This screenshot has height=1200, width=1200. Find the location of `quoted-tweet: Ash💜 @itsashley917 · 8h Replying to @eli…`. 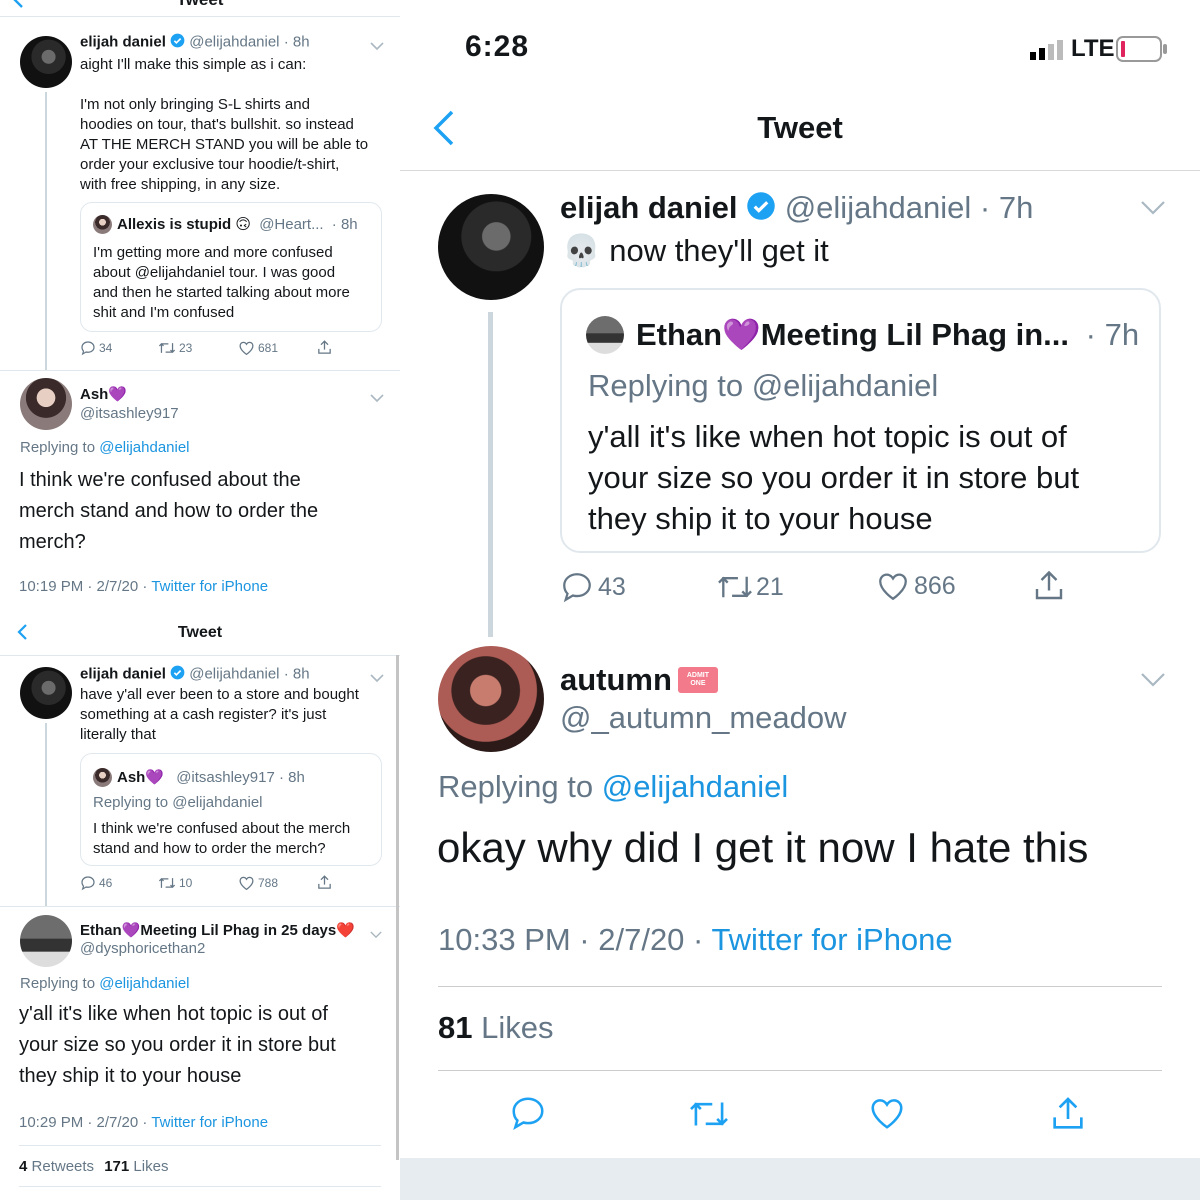

quoted-tweet: Ash💜 @itsashley917 · 8h Replying to @eli… is located at coordinates (231, 809).